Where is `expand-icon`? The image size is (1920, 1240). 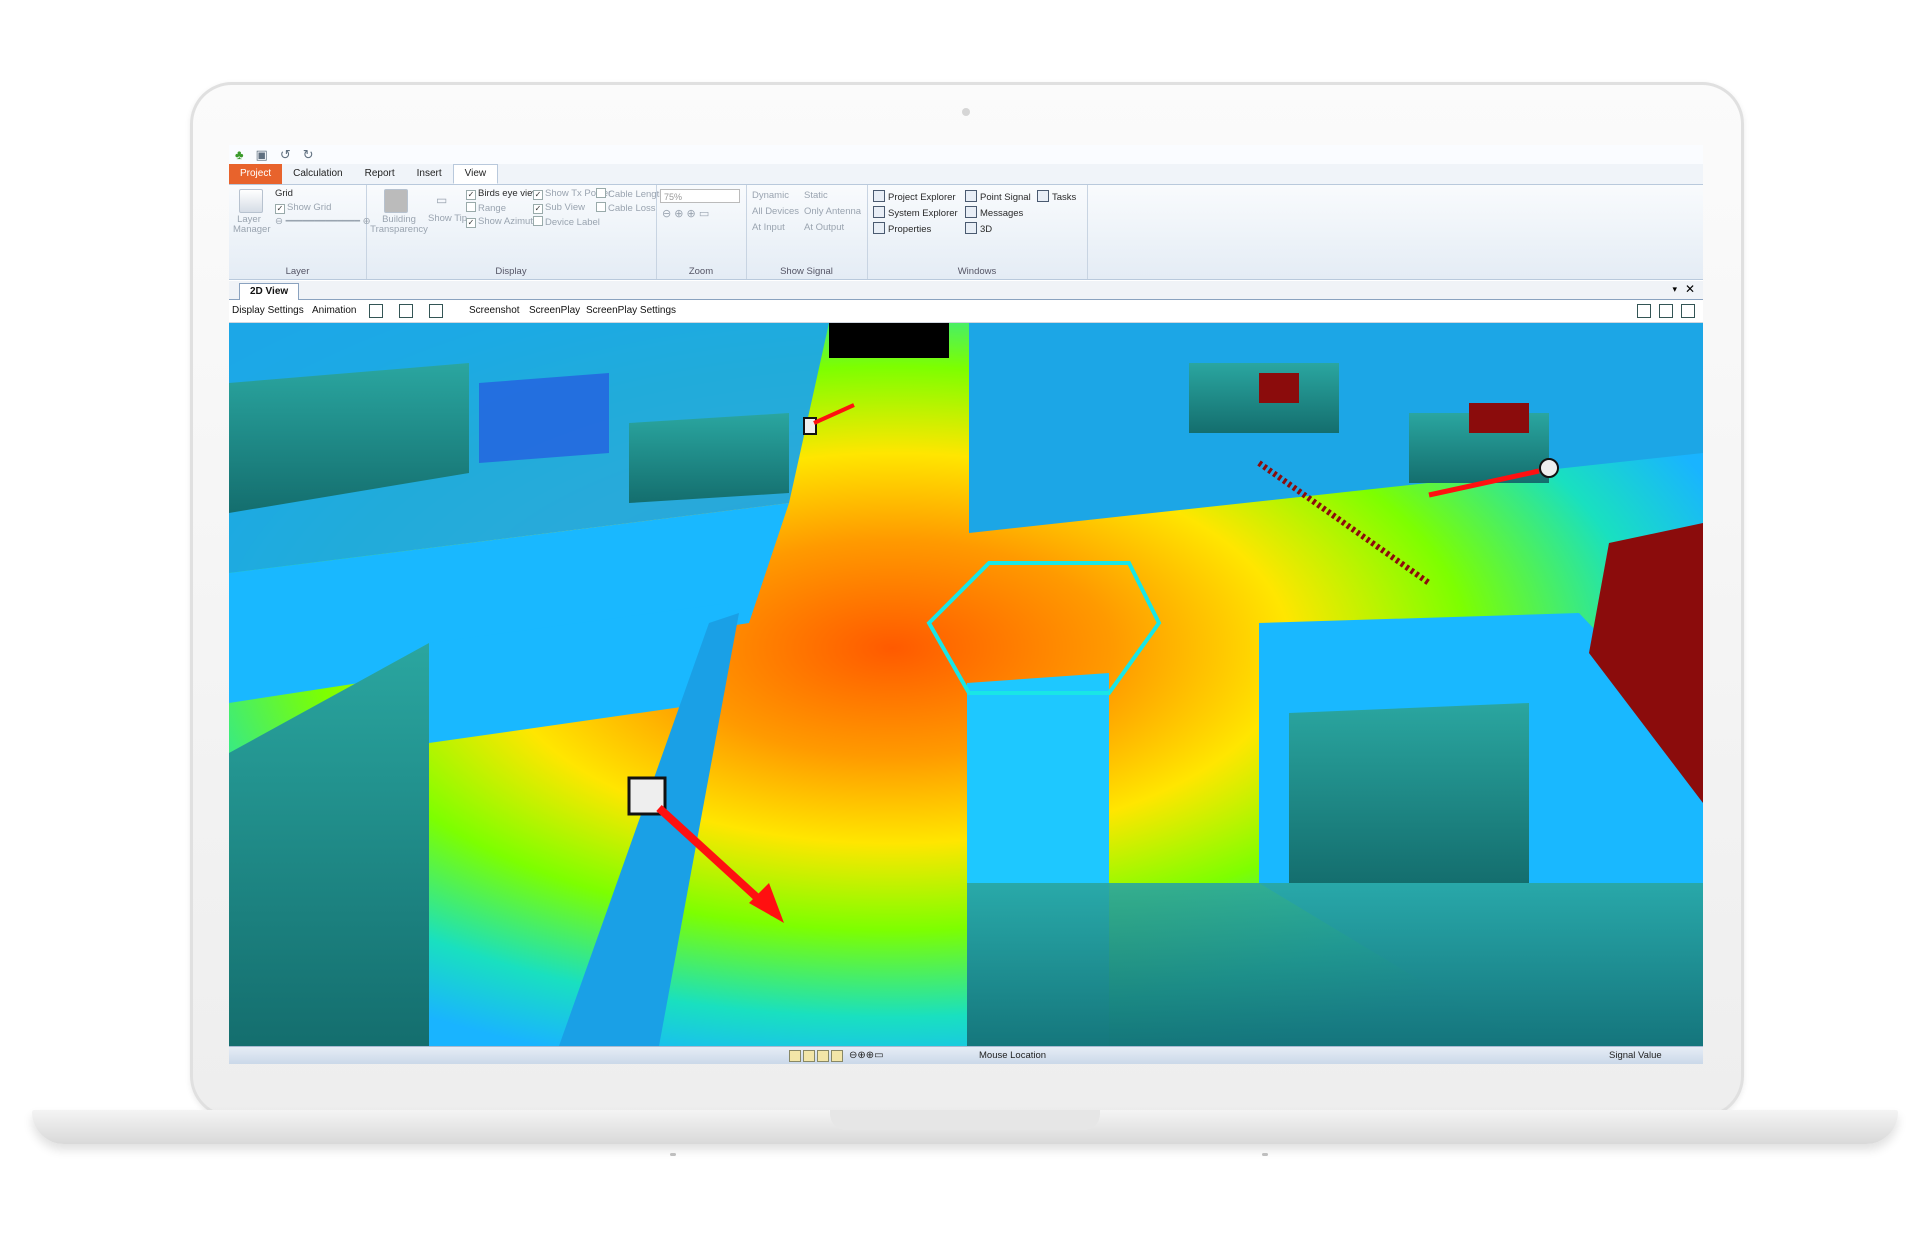
expand-icon is located at coordinates (1644, 311).